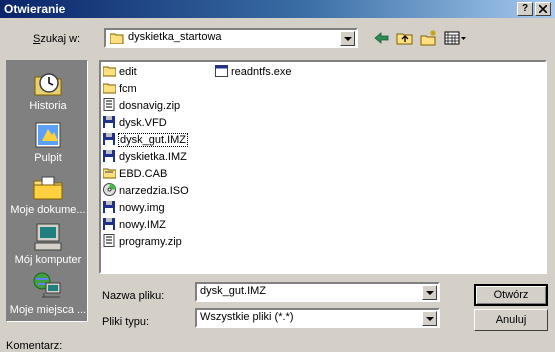 This screenshot has width=555, height=352. I want to click on title-bar: Otwieranie ?, so click(277, 9).